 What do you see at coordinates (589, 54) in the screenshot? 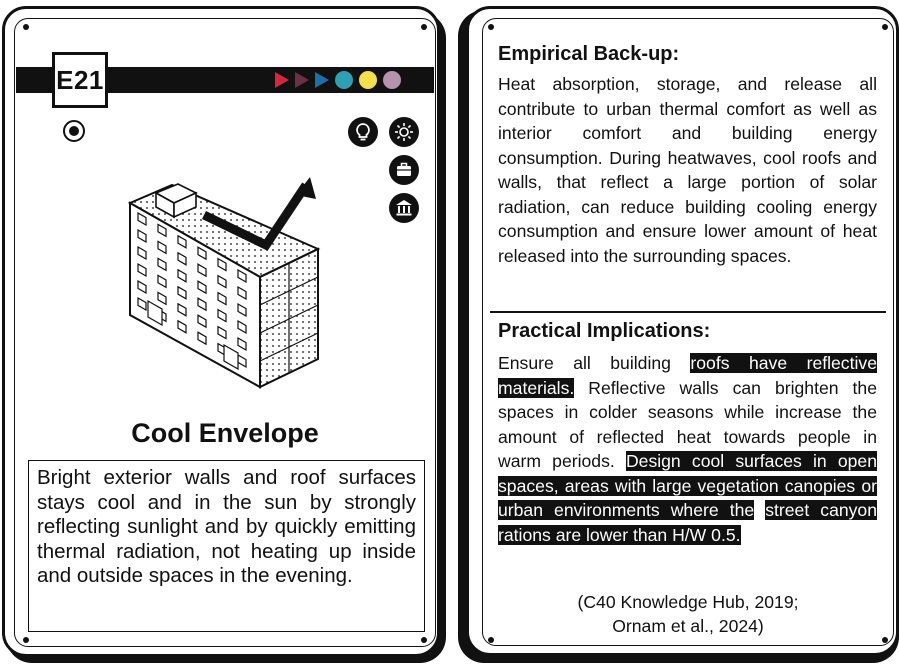
I see `empirical-title: Empirical Back-up:` at bounding box center [589, 54].